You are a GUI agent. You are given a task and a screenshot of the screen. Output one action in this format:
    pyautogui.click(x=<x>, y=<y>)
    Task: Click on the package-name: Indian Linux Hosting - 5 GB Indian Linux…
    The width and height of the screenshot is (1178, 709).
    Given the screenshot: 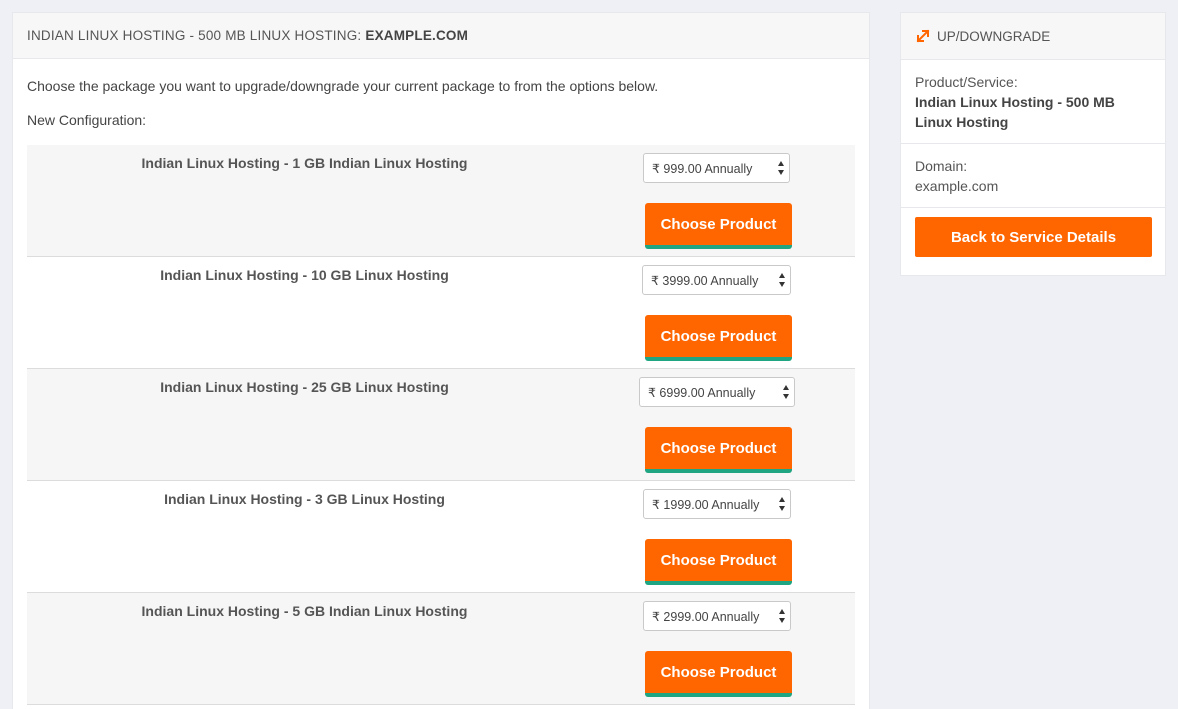 What is the action you would take?
    pyautogui.click(x=304, y=611)
    